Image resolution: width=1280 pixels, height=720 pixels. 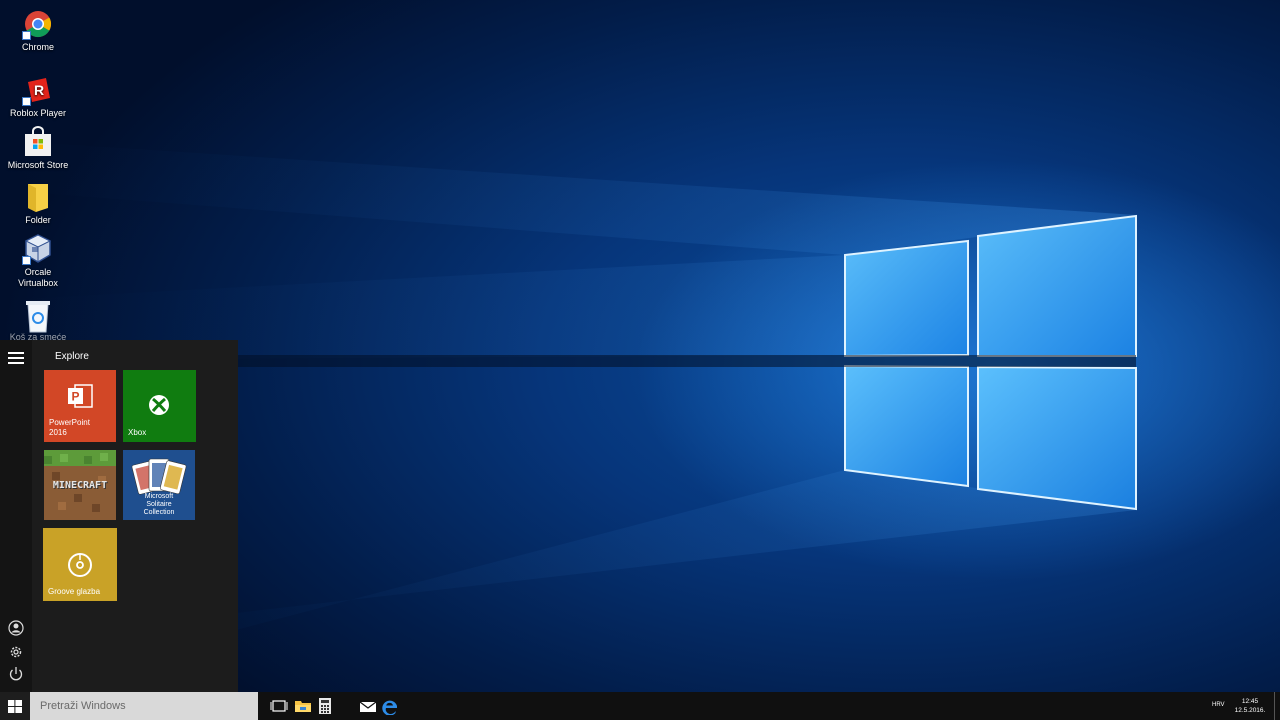 I want to click on xbox-icon, so click(x=159, y=405).